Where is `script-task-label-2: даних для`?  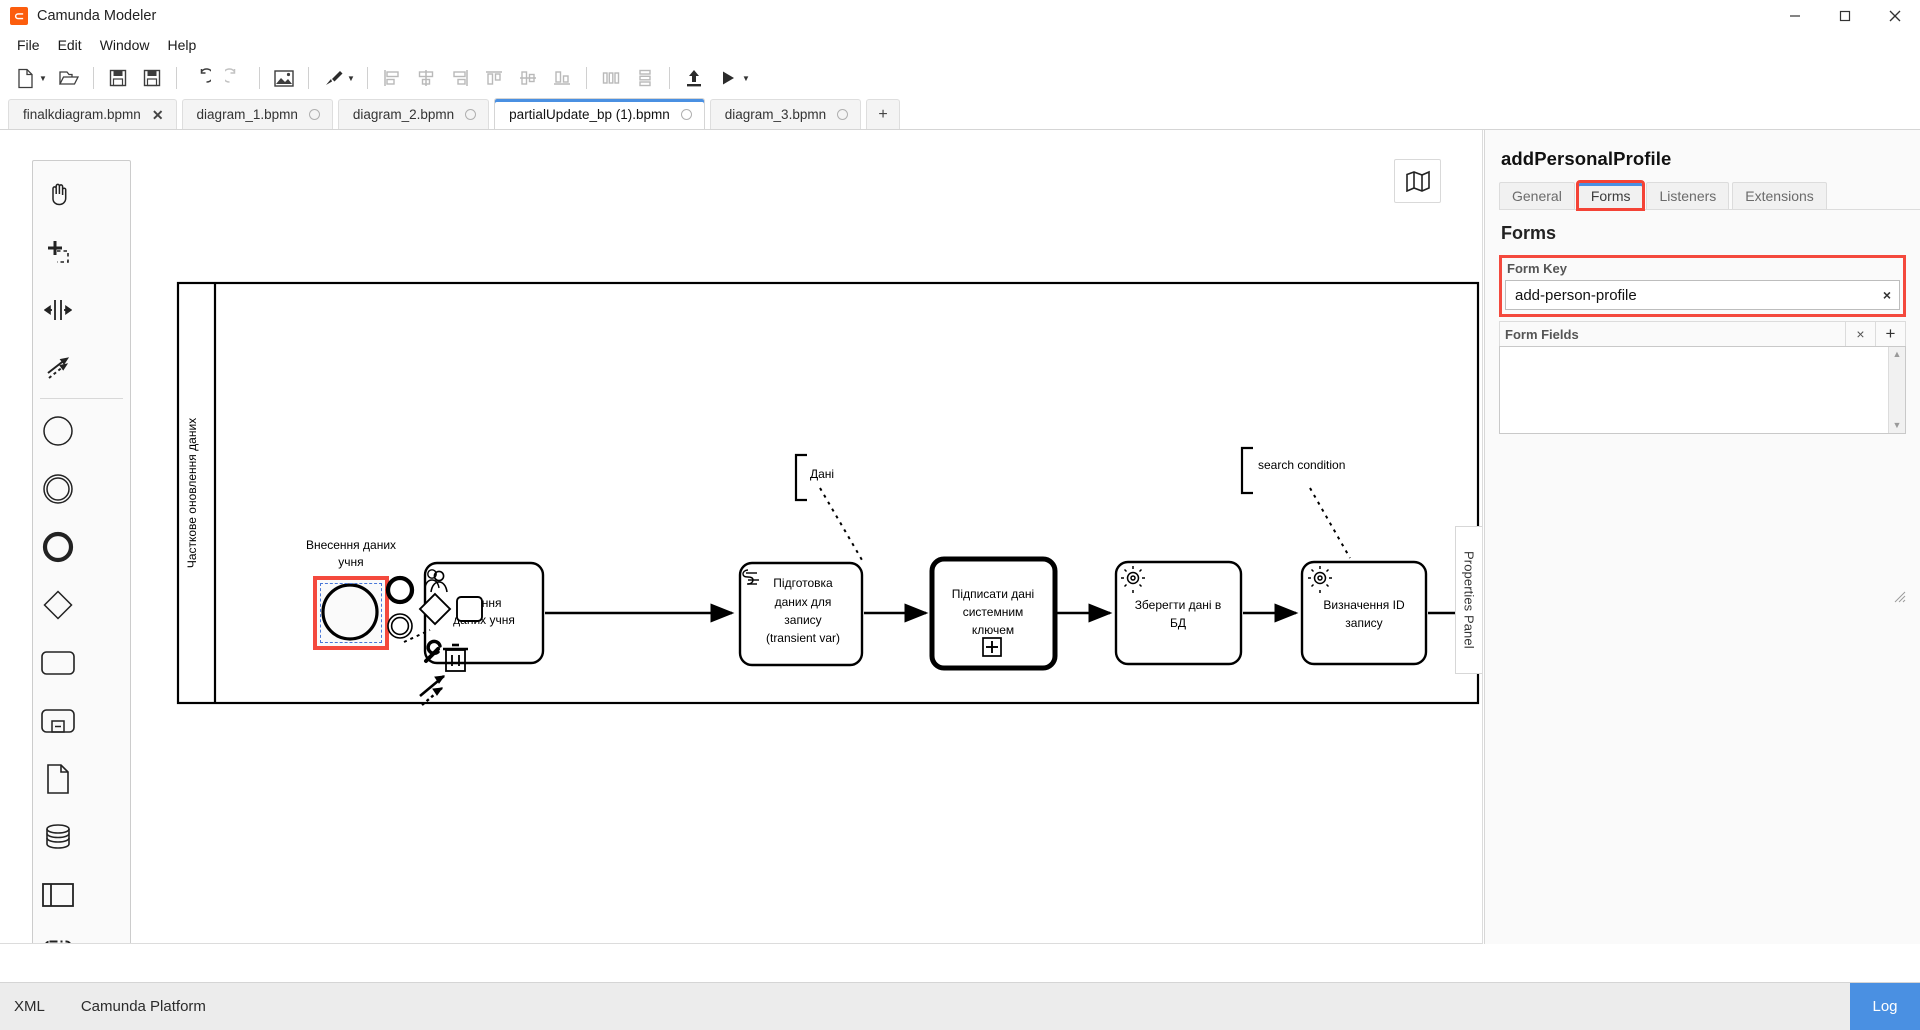
script-task-label-2: даних для is located at coordinates (803, 602).